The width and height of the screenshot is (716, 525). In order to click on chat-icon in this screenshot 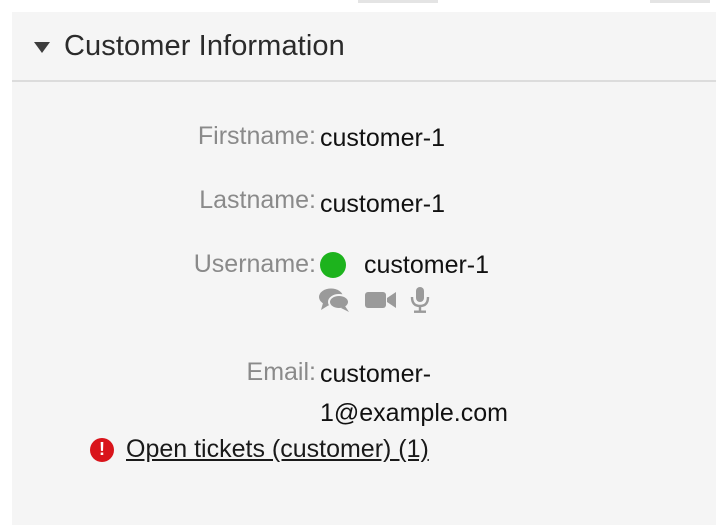, I will do `click(335, 300)`.